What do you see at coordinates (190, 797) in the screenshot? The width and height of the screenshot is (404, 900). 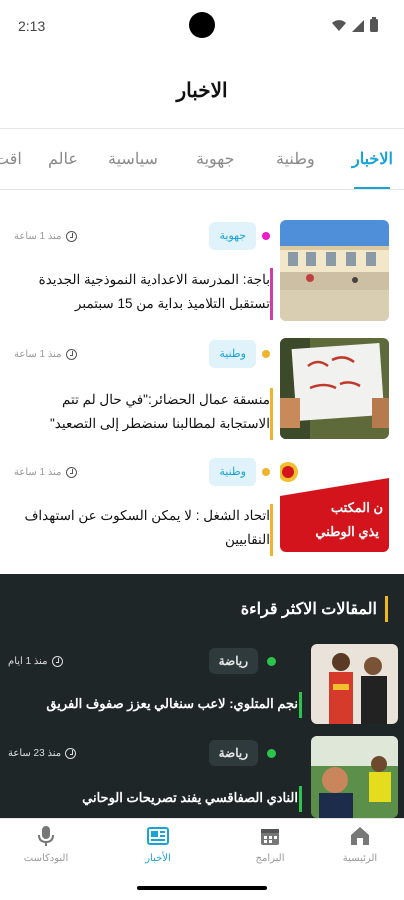 I see `most-read-title-text: النادي الصفاقسي يفند تصريحات الوحاني` at bounding box center [190, 797].